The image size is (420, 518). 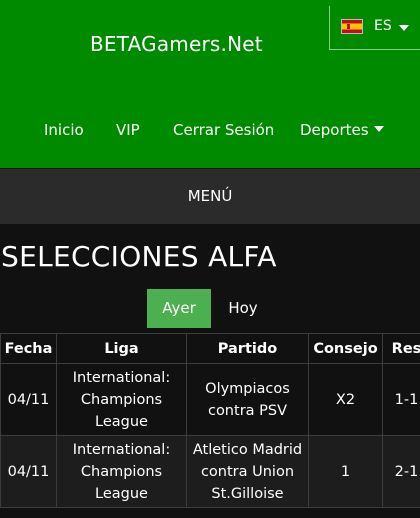 I want to click on column-header-partido: Partido, so click(x=247, y=348).